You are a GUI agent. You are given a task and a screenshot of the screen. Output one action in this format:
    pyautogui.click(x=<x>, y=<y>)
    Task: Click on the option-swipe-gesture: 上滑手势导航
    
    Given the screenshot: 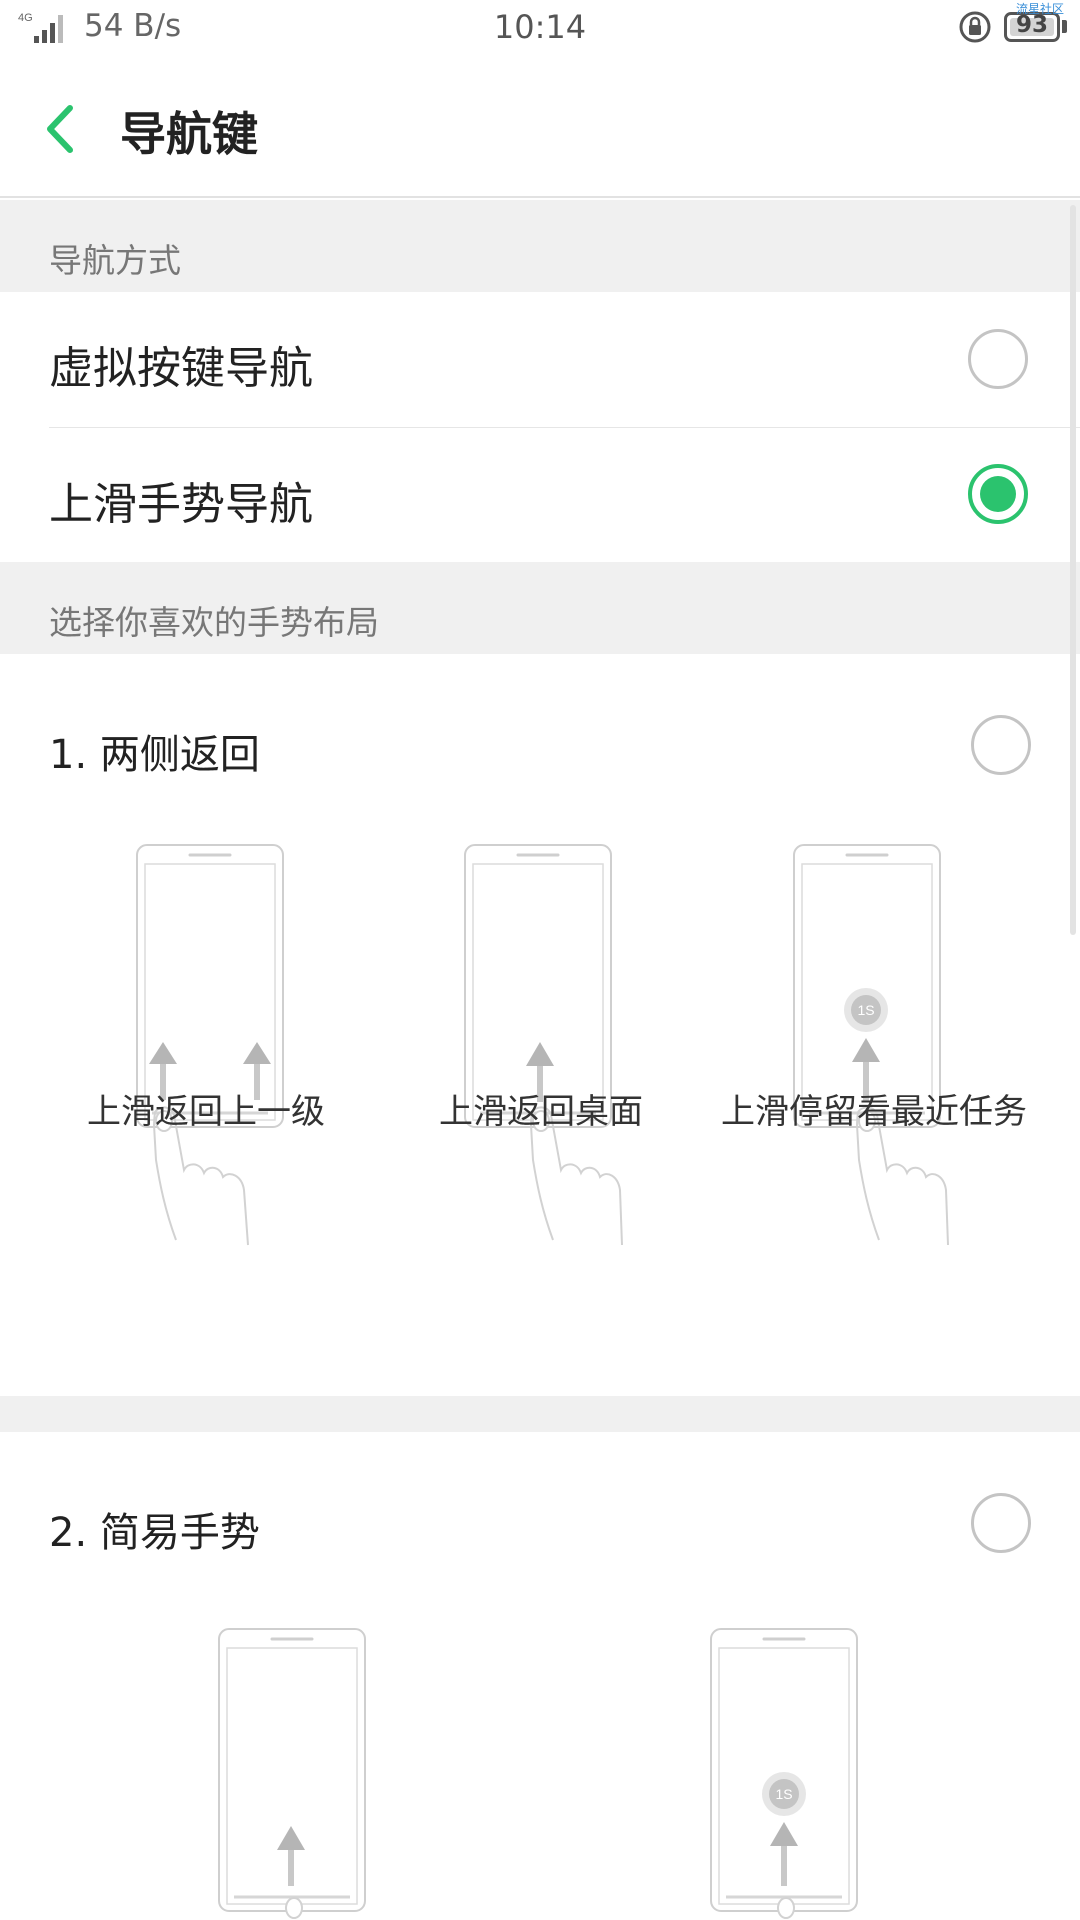 What is the action you would take?
    pyautogui.click(x=540, y=495)
    